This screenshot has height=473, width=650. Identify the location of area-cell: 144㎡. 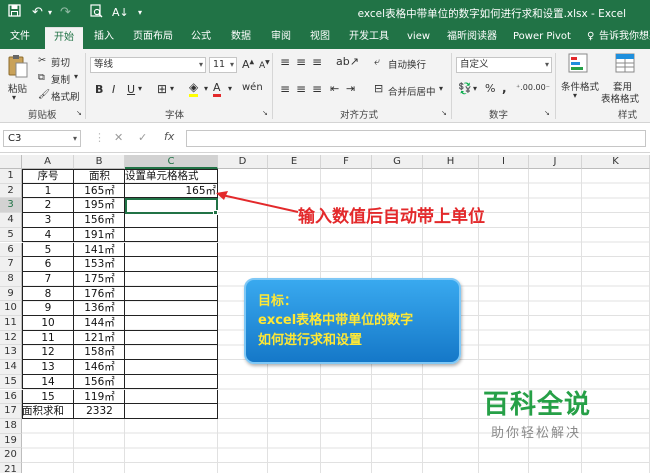
(99, 323).